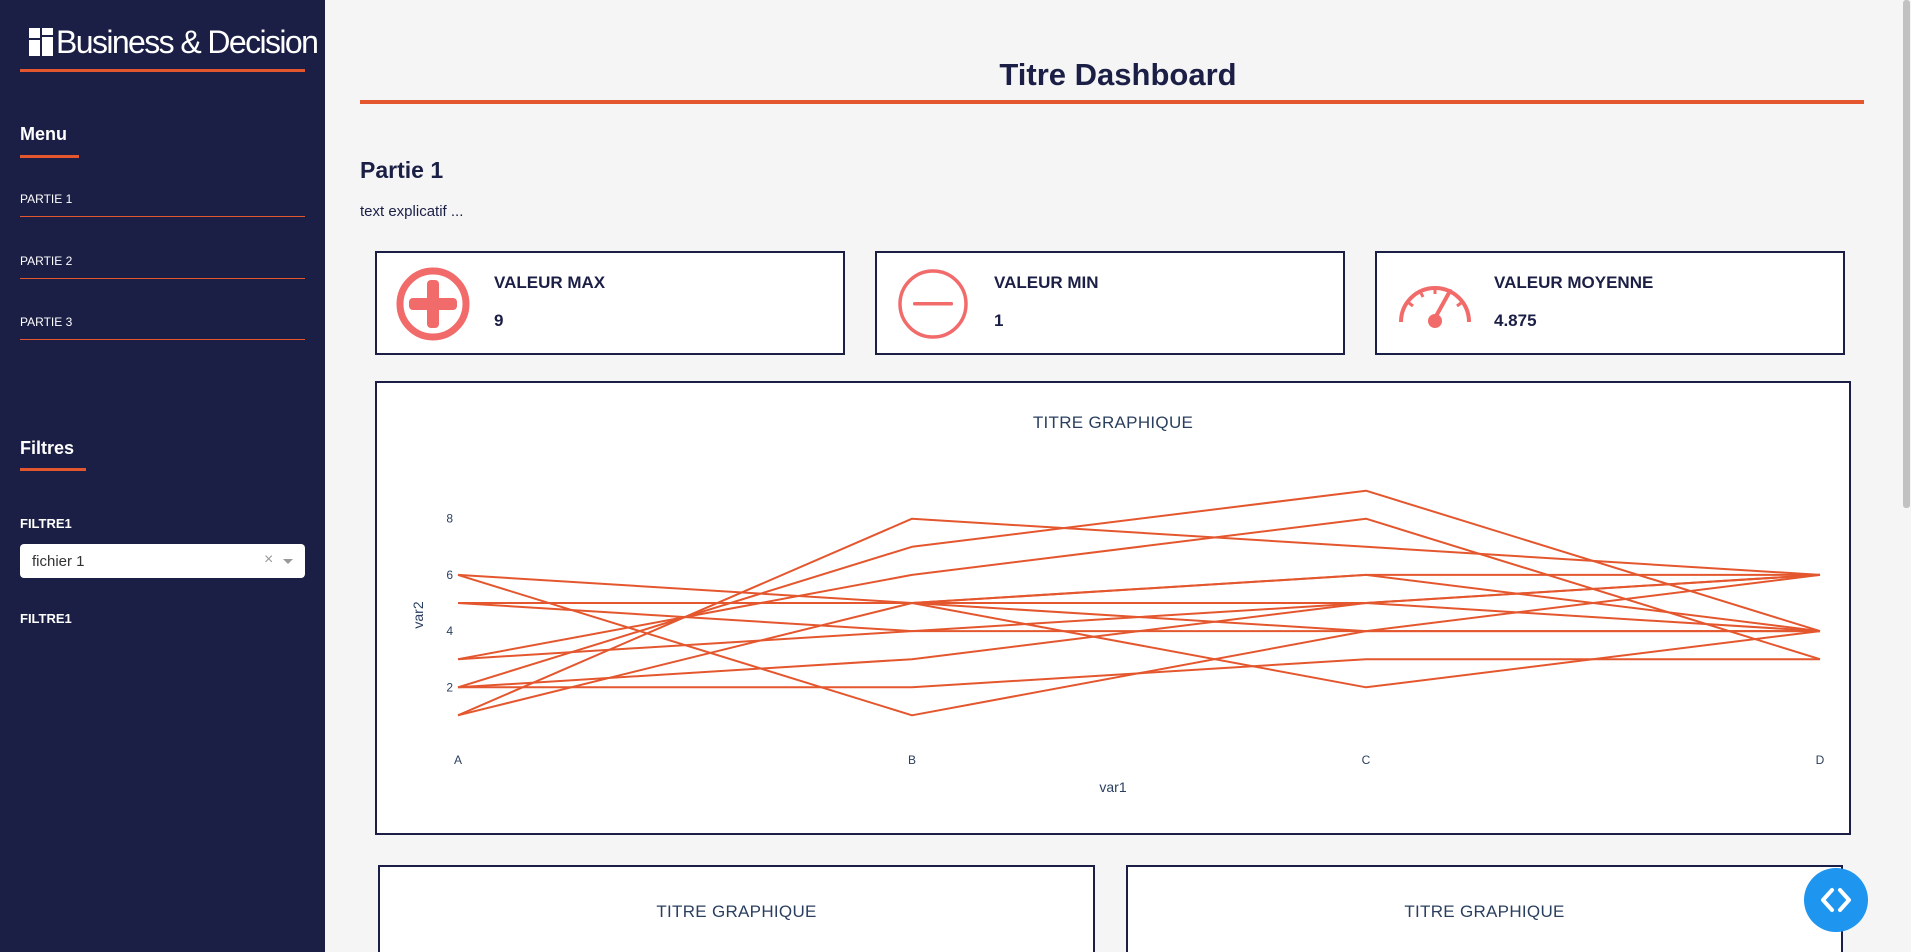  I want to click on code-toggle-button, so click(1836, 900).